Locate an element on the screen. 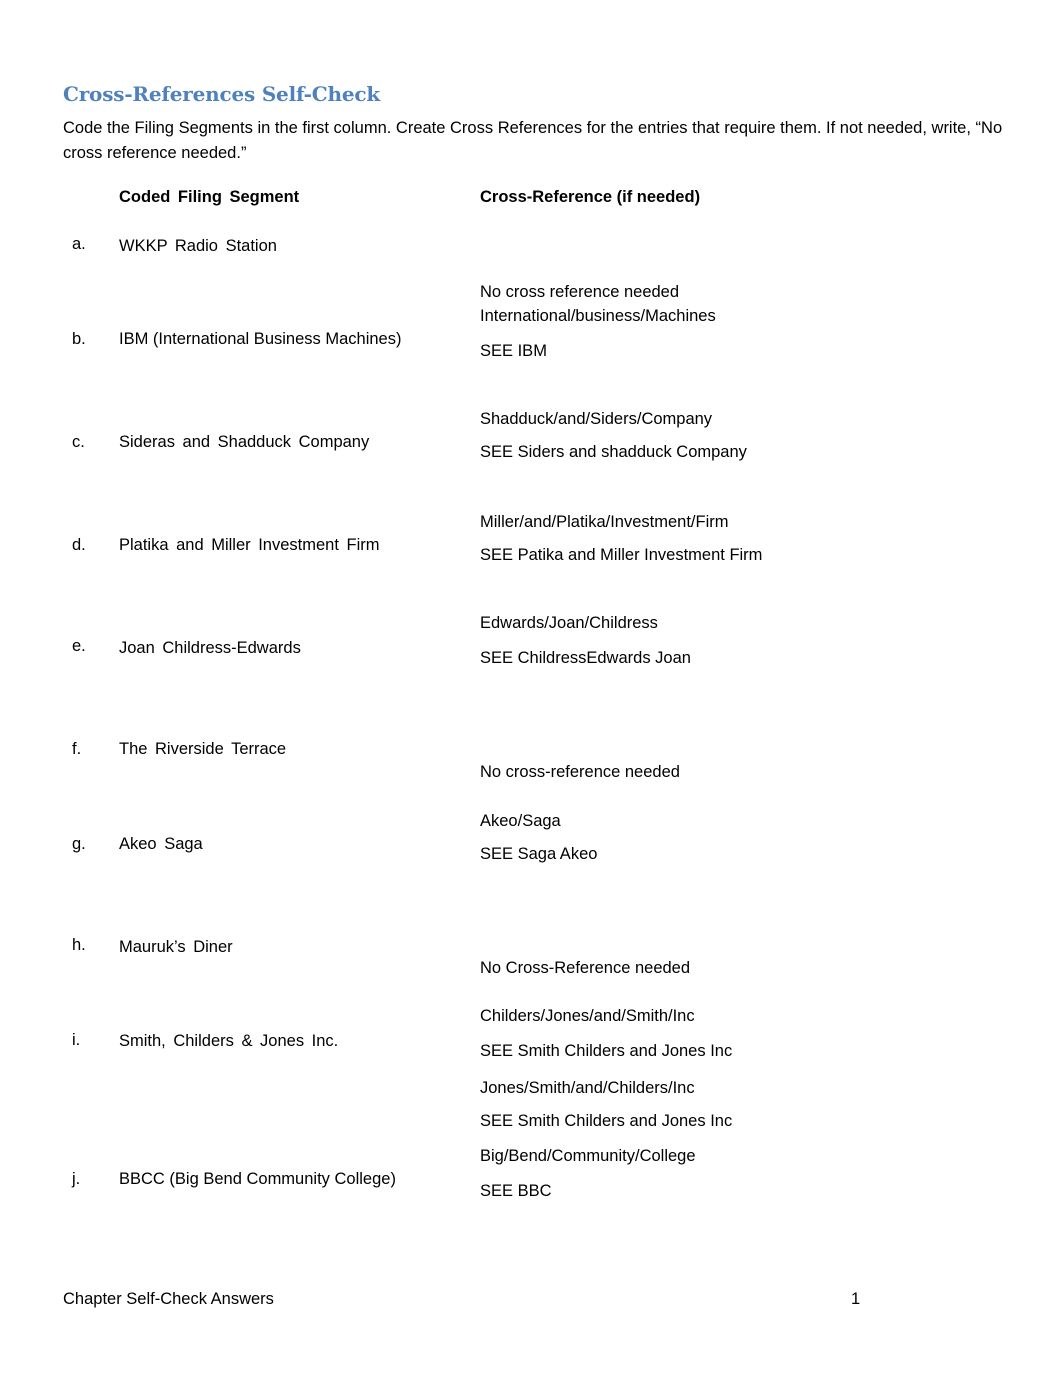  row-marker: f. is located at coordinates (77, 749).